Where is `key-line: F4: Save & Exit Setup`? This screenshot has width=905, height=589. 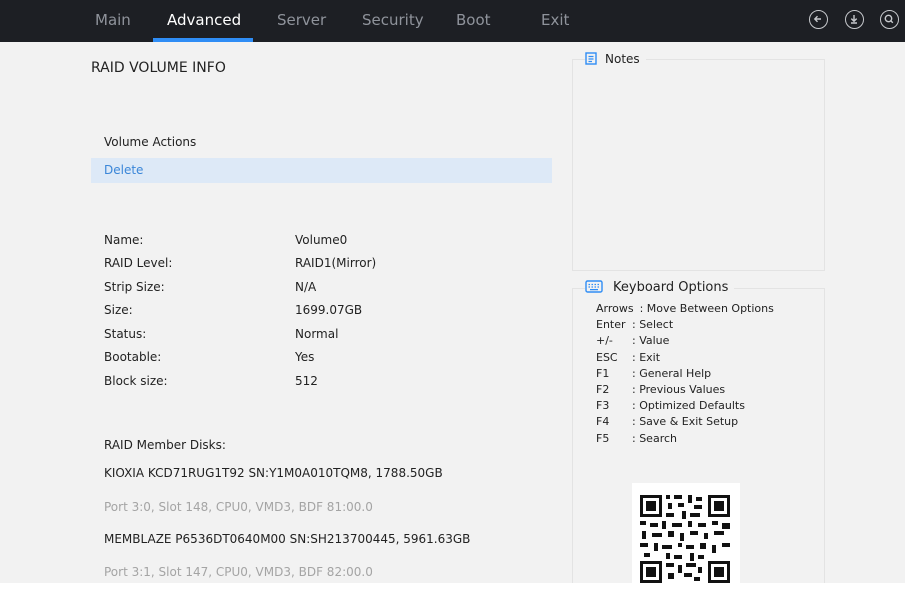
key-line: F4: Save & Exit Setup is located at coordinates (667, 421).